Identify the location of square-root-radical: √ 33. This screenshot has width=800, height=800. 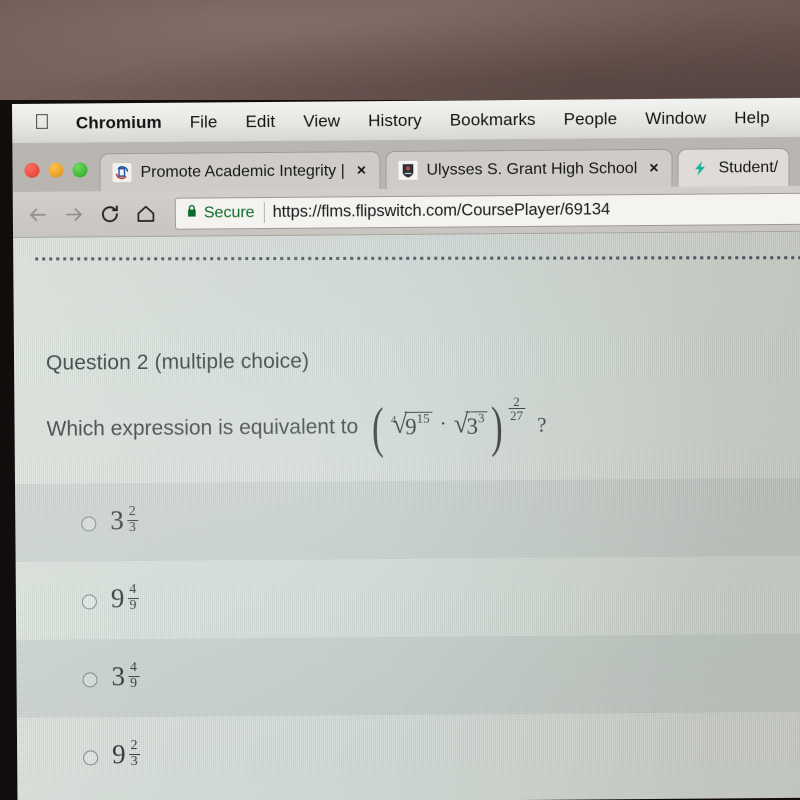
(471, 424).